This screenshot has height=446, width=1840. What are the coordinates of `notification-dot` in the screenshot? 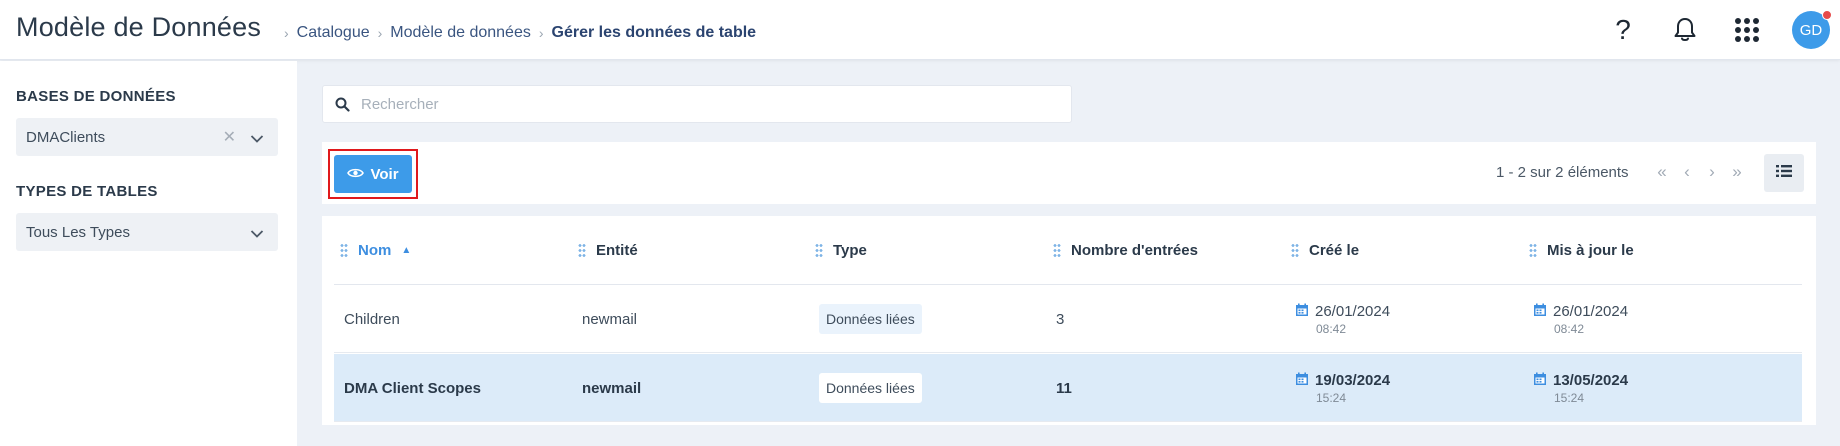 It's located at (1827, 15).